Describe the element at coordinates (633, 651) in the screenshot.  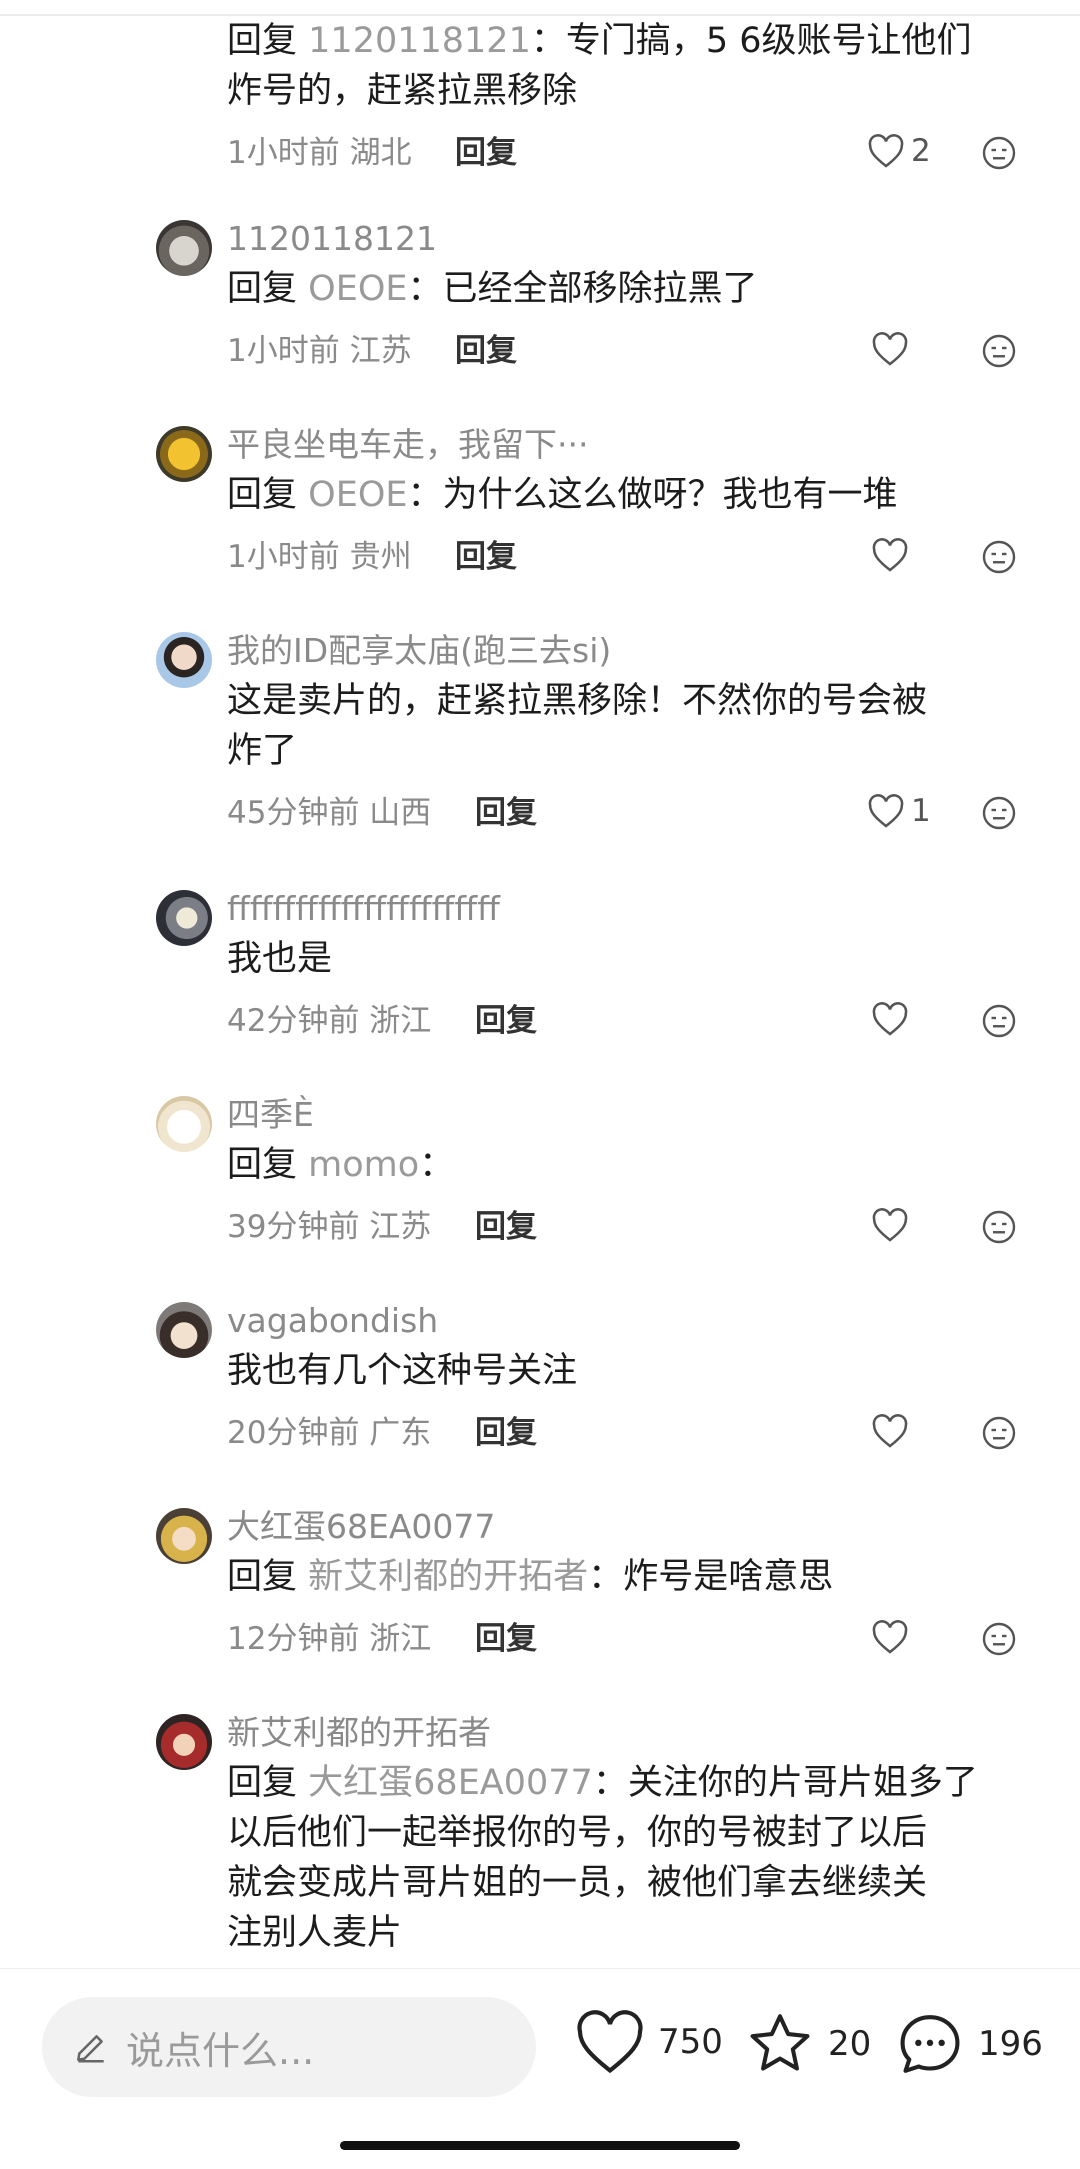
I see `comment-author: 我的ID配享太庙(跑三去si)` at that location.